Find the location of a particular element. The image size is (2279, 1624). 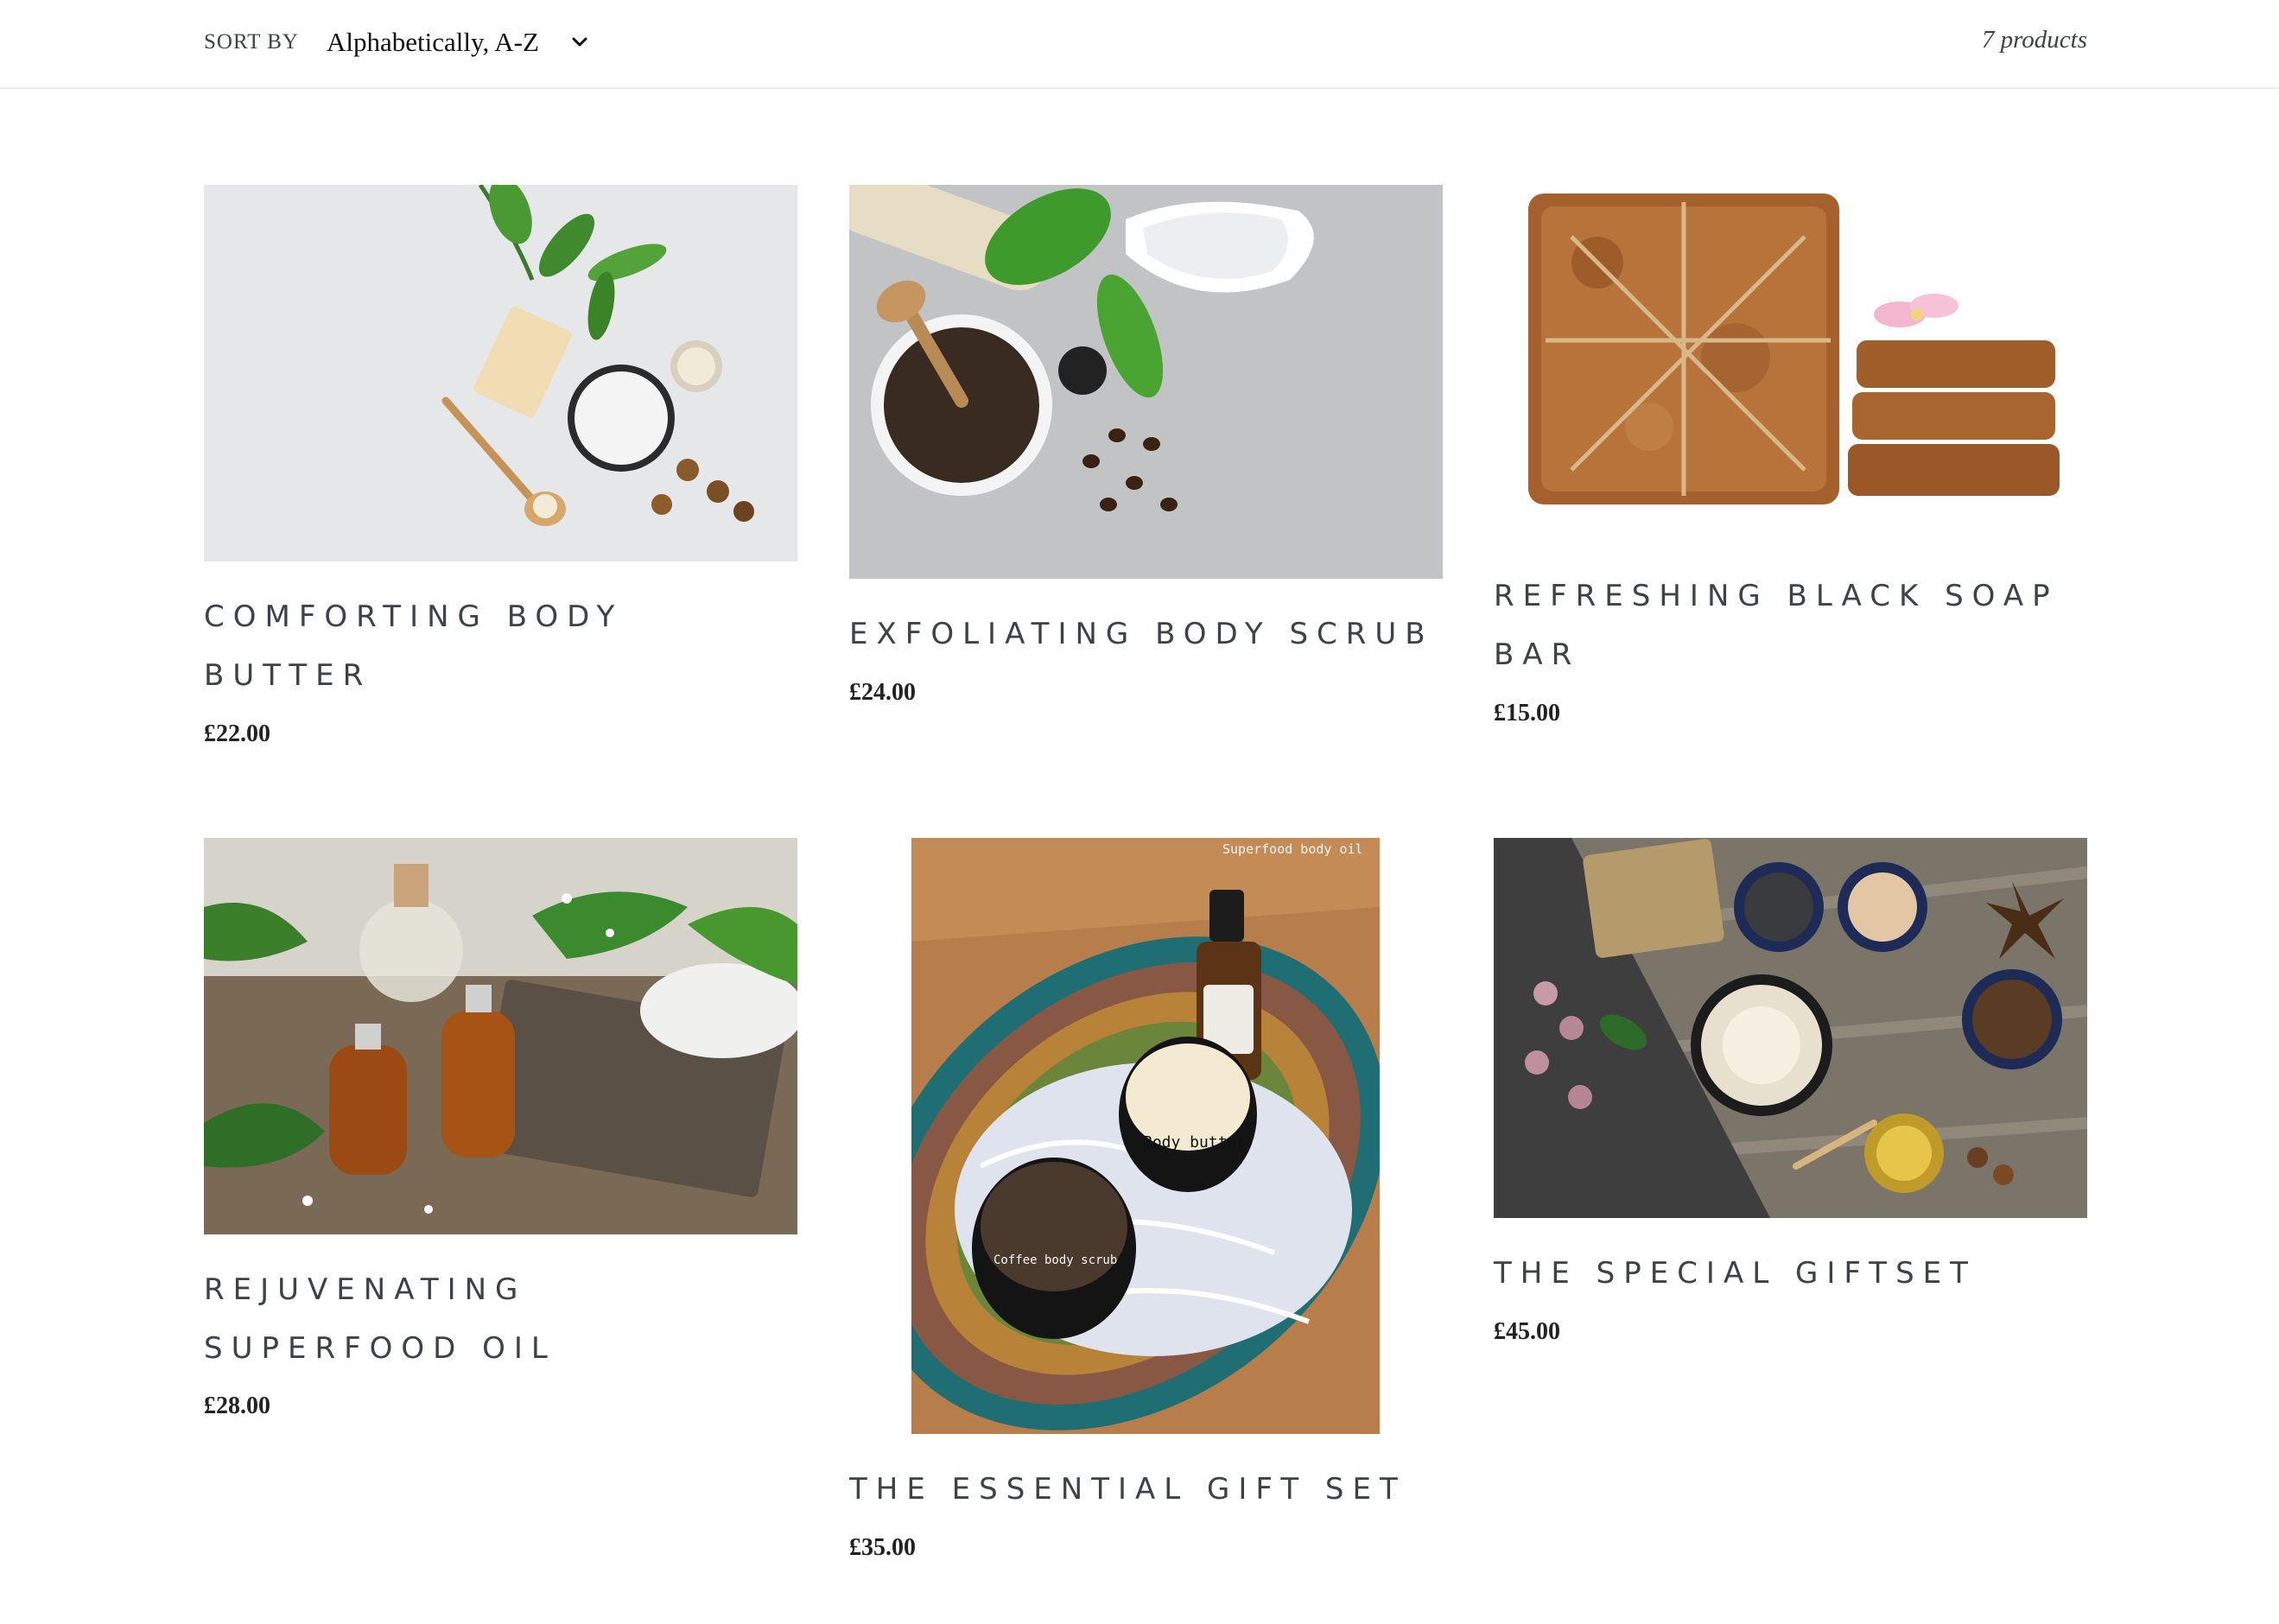

product-price: £24.00 is located at coordinates (882, 693).